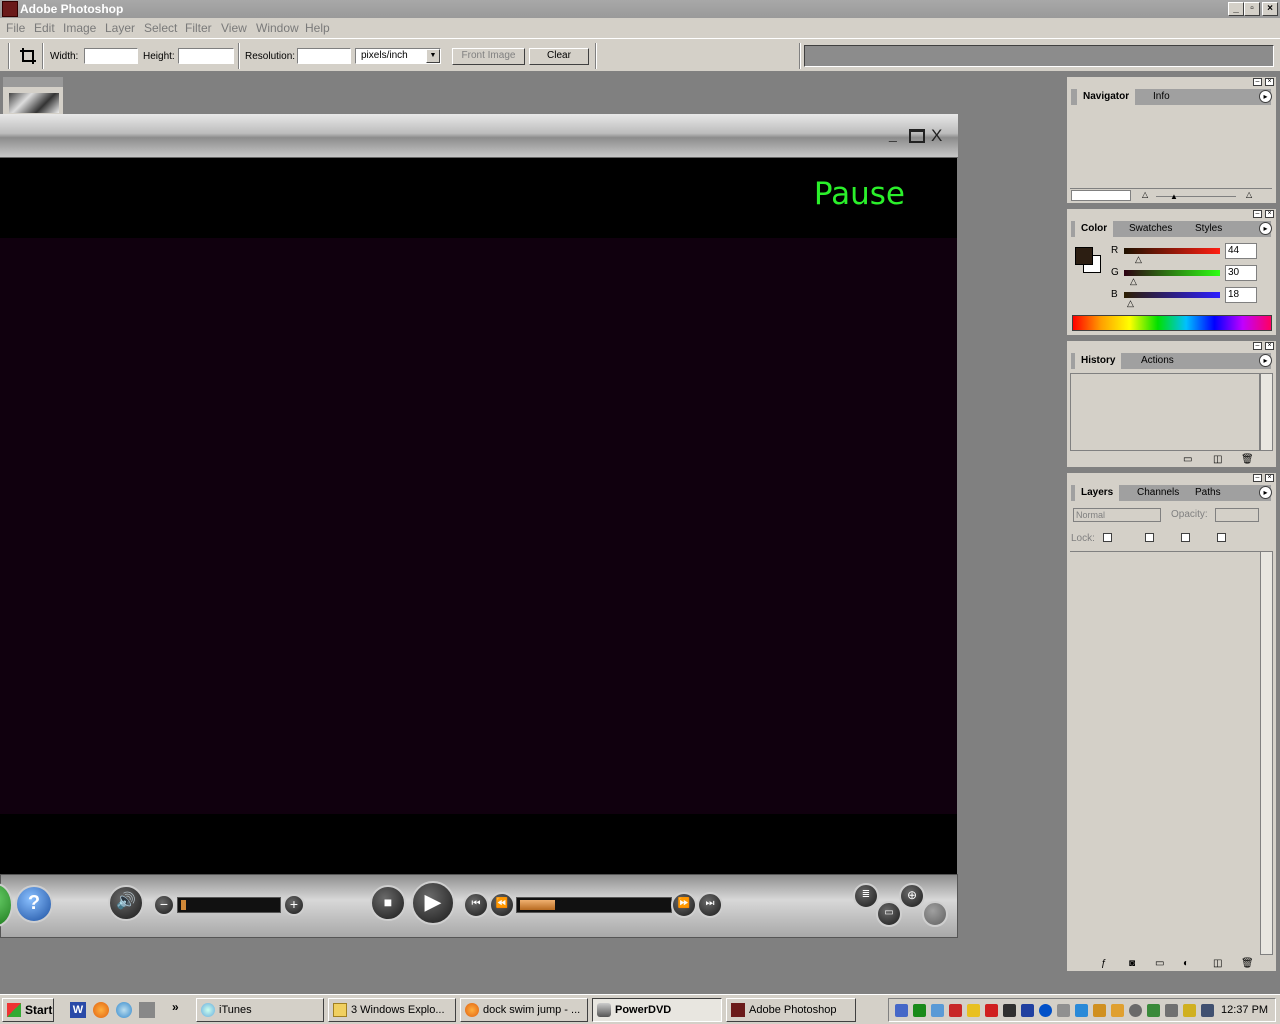 Image resolution: width=1280 pixels, height=1024 pixels. What do you see at coordinates (1138, 259) in the screenshot?
I see `red-slider-thumb: △` at bounding box center [1138, 259].